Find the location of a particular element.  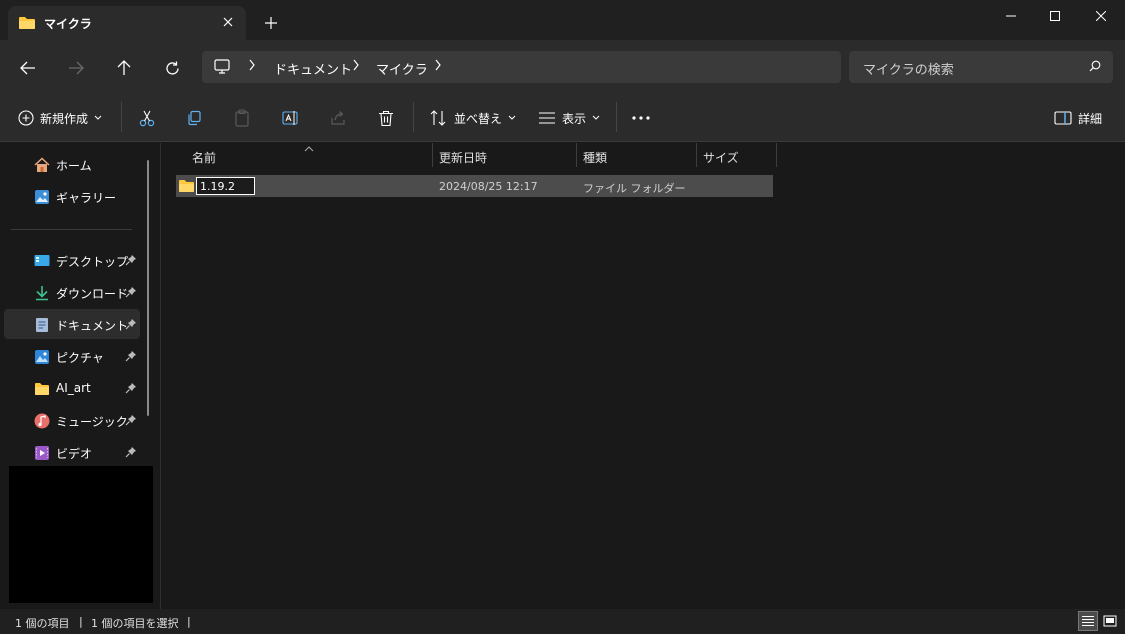

close-window-button is located at coordinates (1101, 16).